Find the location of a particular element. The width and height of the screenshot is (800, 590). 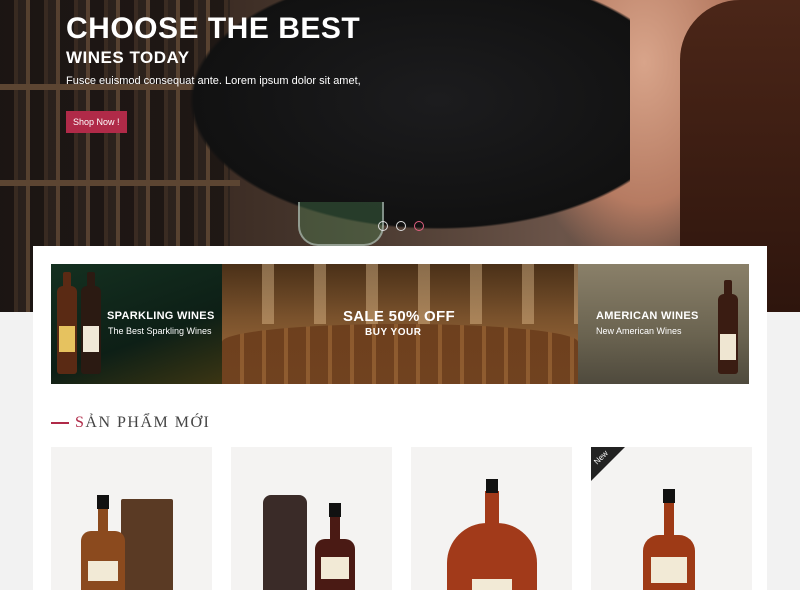

gift-box-image is located at coordinates (147, 544).